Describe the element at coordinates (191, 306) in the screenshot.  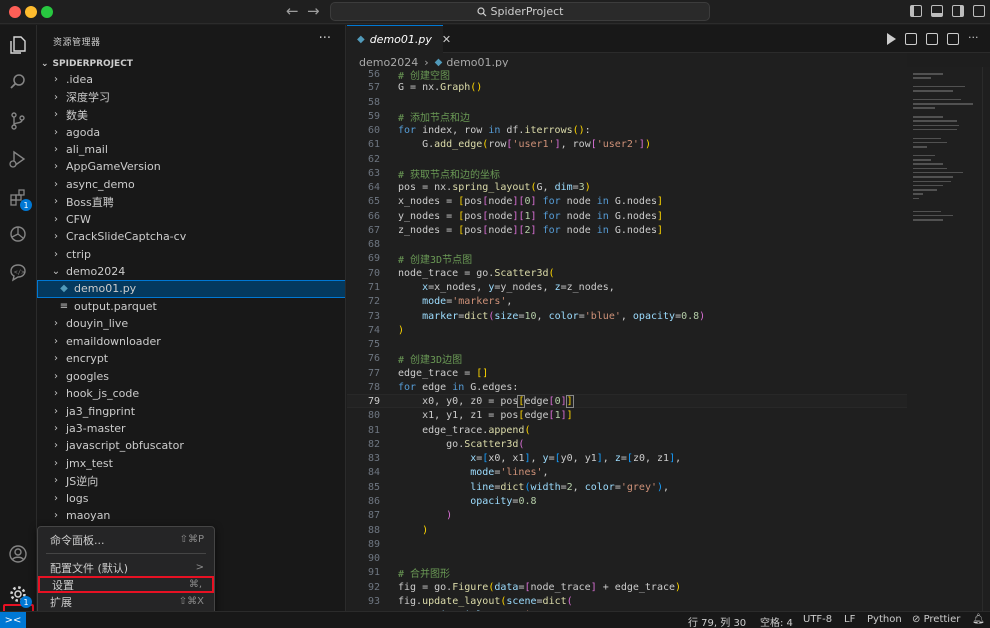
I see `tree-item: ≡ output.parquet` at that location.